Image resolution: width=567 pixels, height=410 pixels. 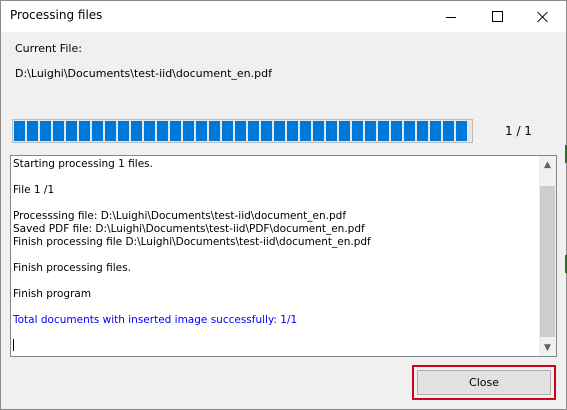 I want to click on progress-bar, so click(x=242, y=131).